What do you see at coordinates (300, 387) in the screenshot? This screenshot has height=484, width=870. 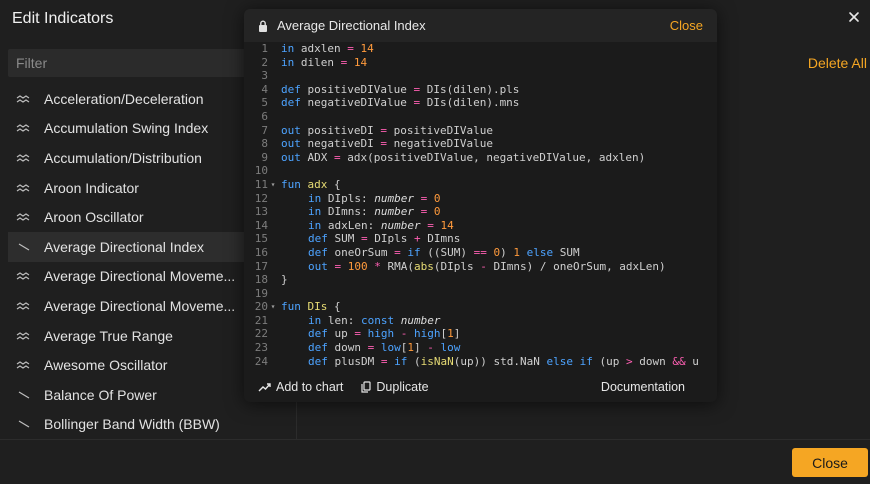 I see `add-to-chart-button: Add to chart` at bounding box center [300, 387].